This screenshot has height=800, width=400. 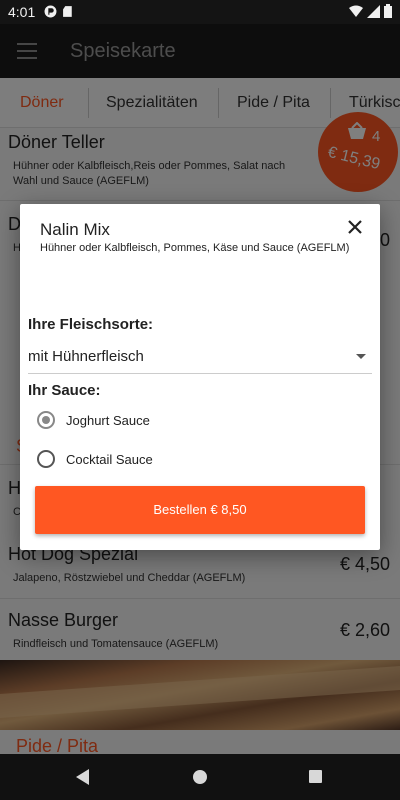 What do you see at coordinates (22, 12) in the screenshot?
I see `status-time: 4:01` at bounding box center [22, 12].